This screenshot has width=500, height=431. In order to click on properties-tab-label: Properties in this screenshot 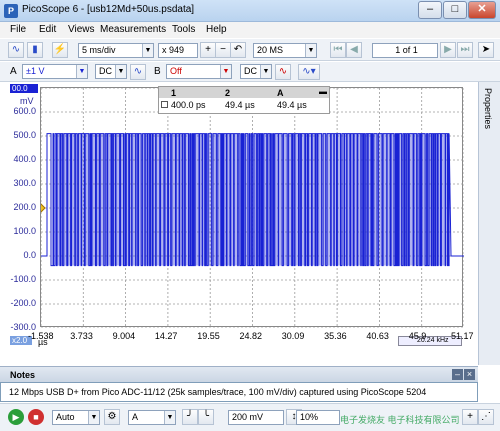, I will do `click(488, 109)`.